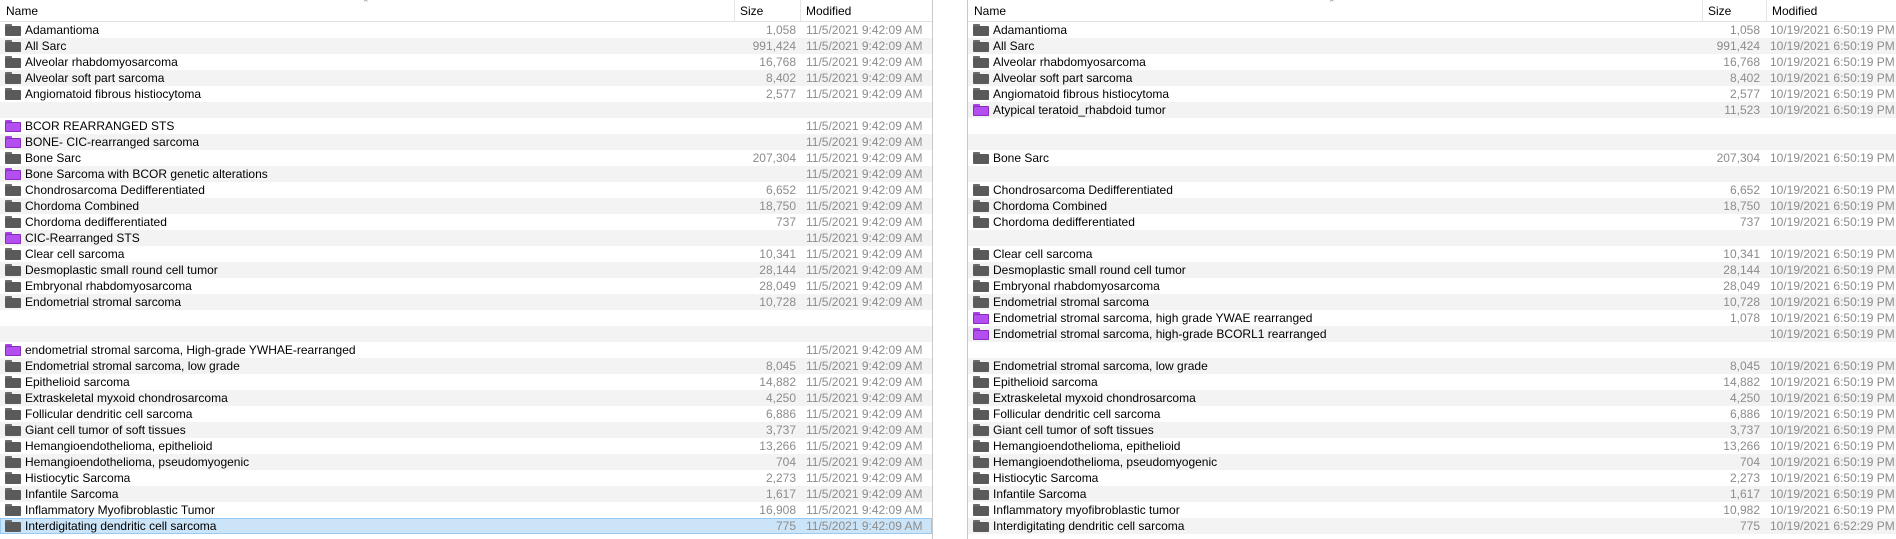  What do you see at coordinates (1432, 46) in the screenshot?
I see `file-row: All Sarc 991,424 10/19/2021 6:50:19 PM` at bounding box center [1432, 46].